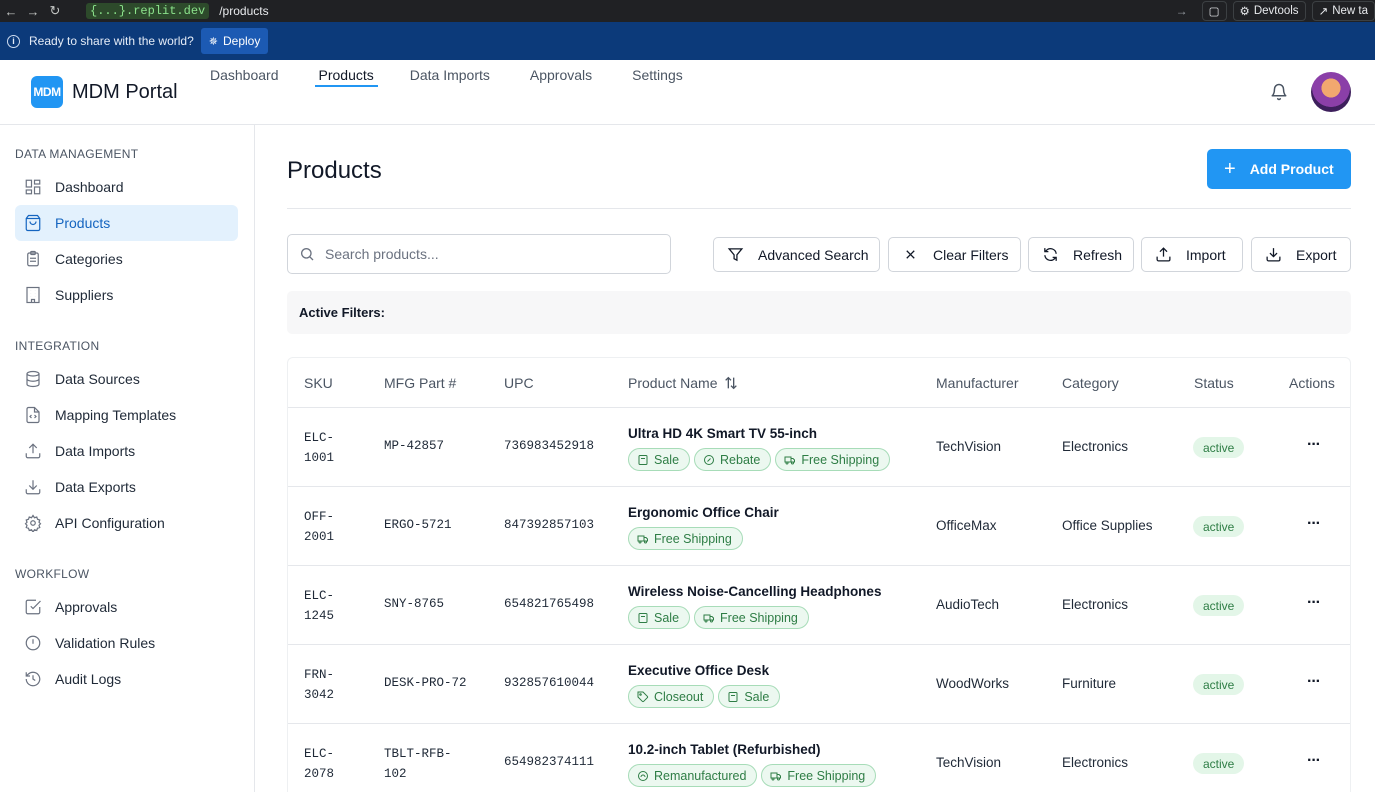  What do you see at coordinates (244, 75) in the screenshot?
I see `tab-dashboard: Dashboard` at bounding box center [244, 75].